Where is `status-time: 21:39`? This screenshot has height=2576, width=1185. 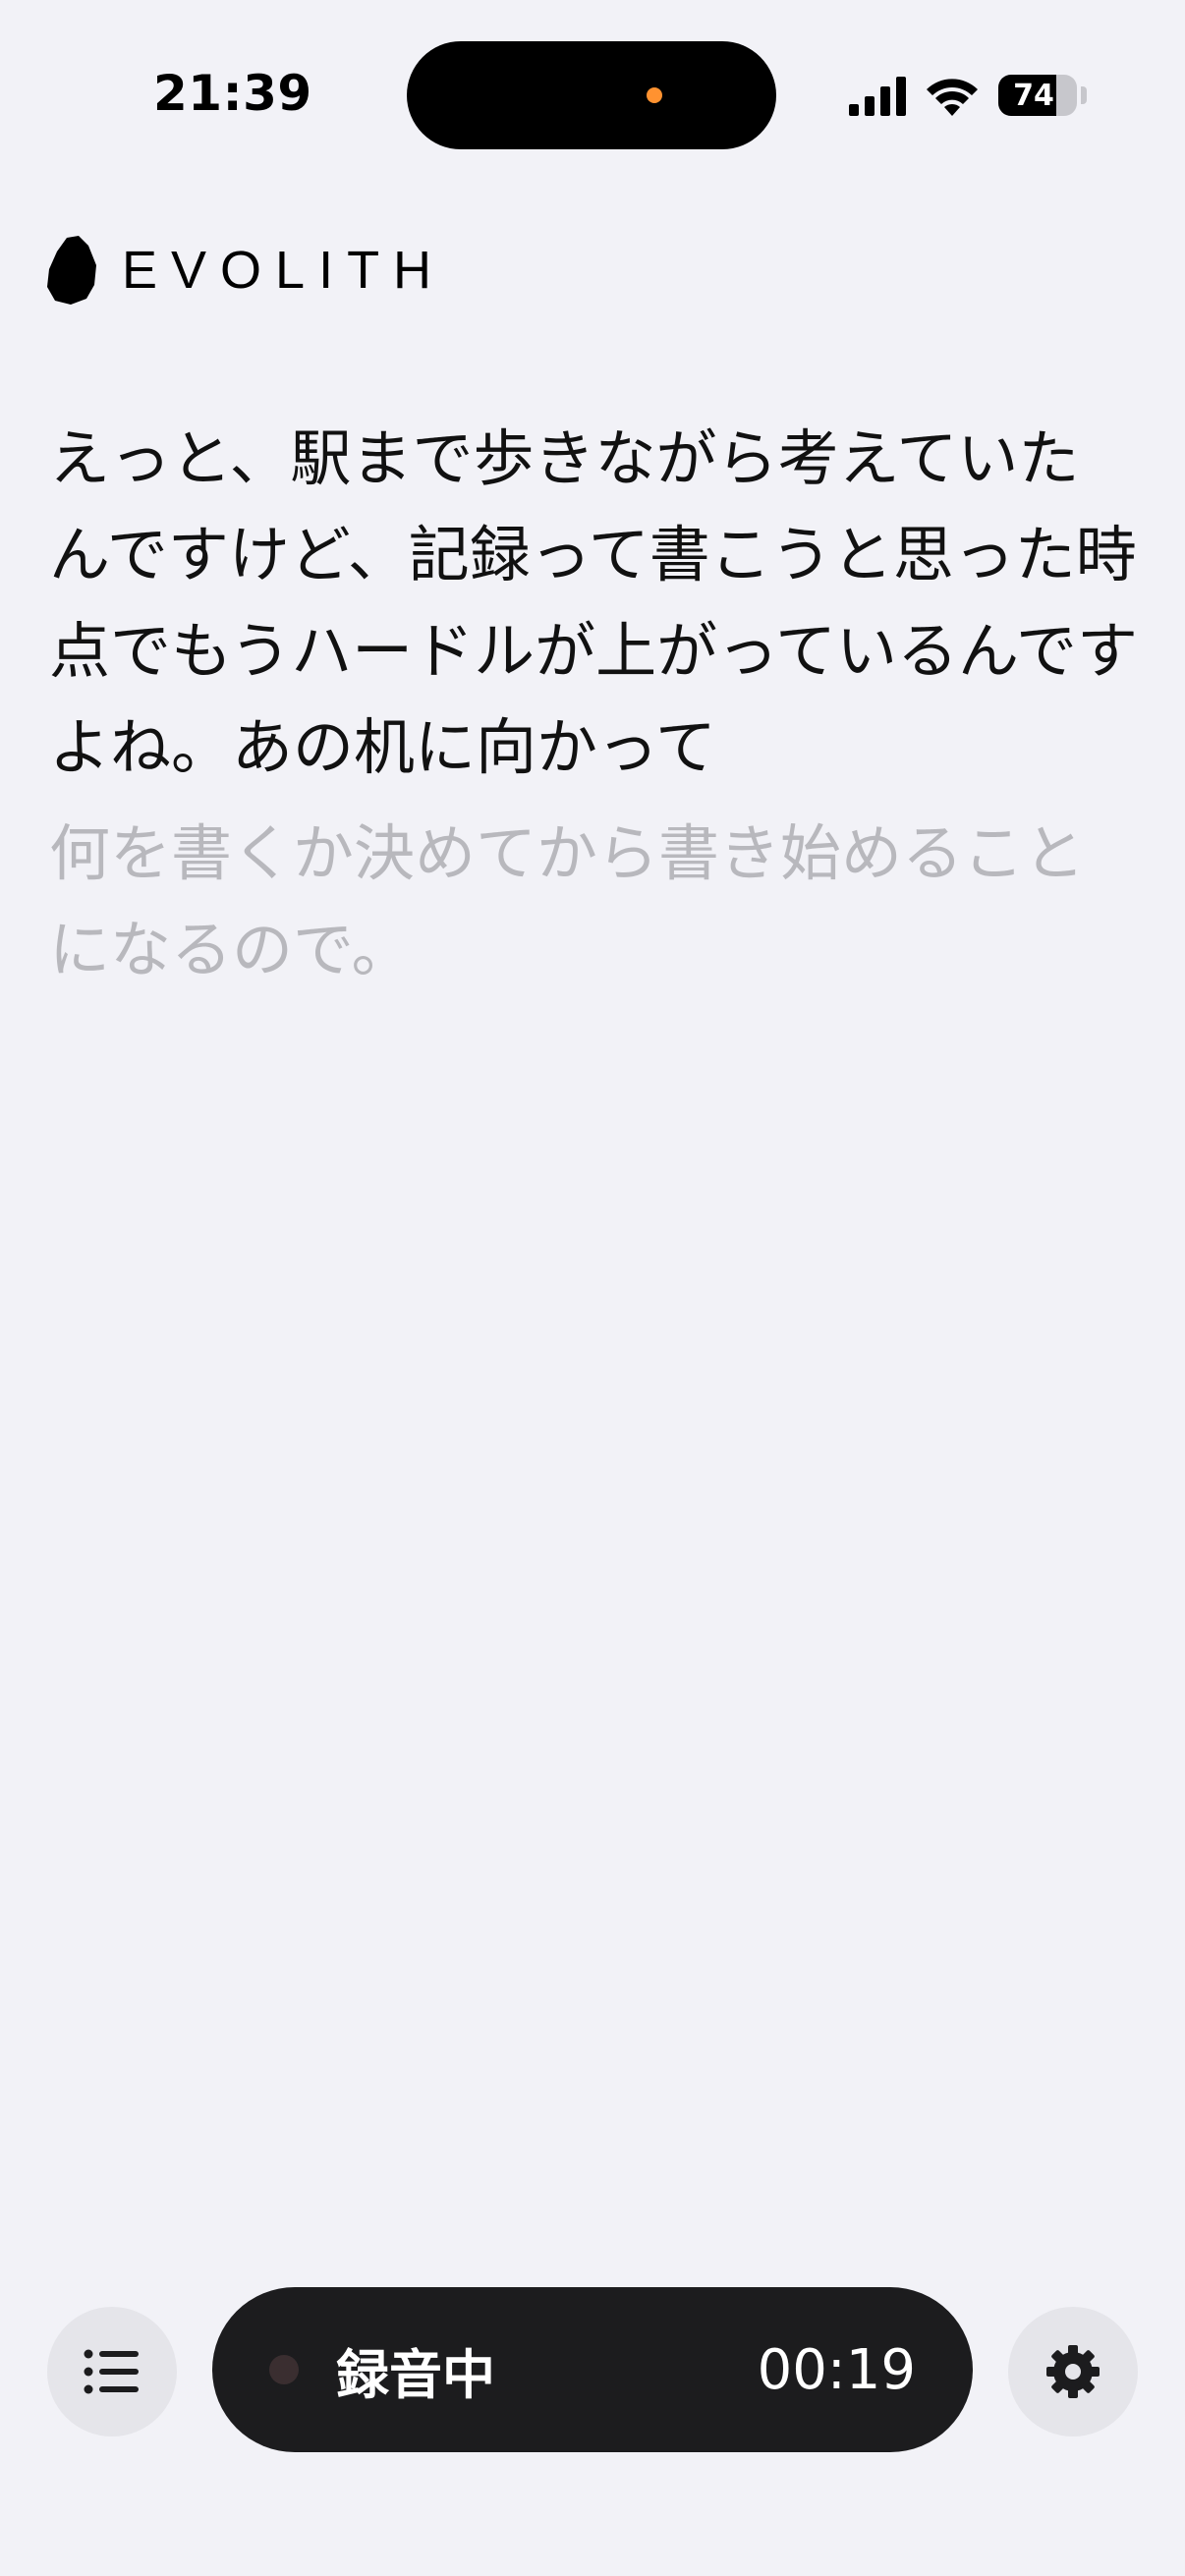
status-time: 21:39 is located at coordinates (232, 93).